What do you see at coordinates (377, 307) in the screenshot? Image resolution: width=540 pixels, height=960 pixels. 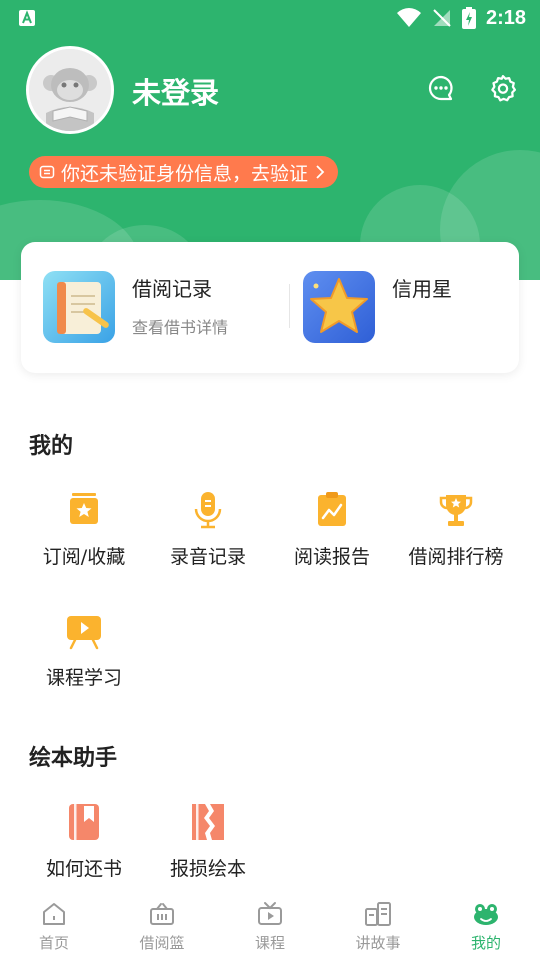 I see `credit-star-entry: 信用星` at bounding box center [377, 307].